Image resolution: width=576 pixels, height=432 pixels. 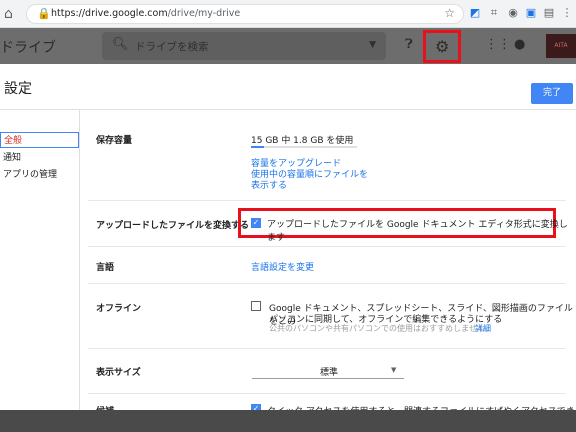 I want to click on storage-progress, so click(x=304, y=147).